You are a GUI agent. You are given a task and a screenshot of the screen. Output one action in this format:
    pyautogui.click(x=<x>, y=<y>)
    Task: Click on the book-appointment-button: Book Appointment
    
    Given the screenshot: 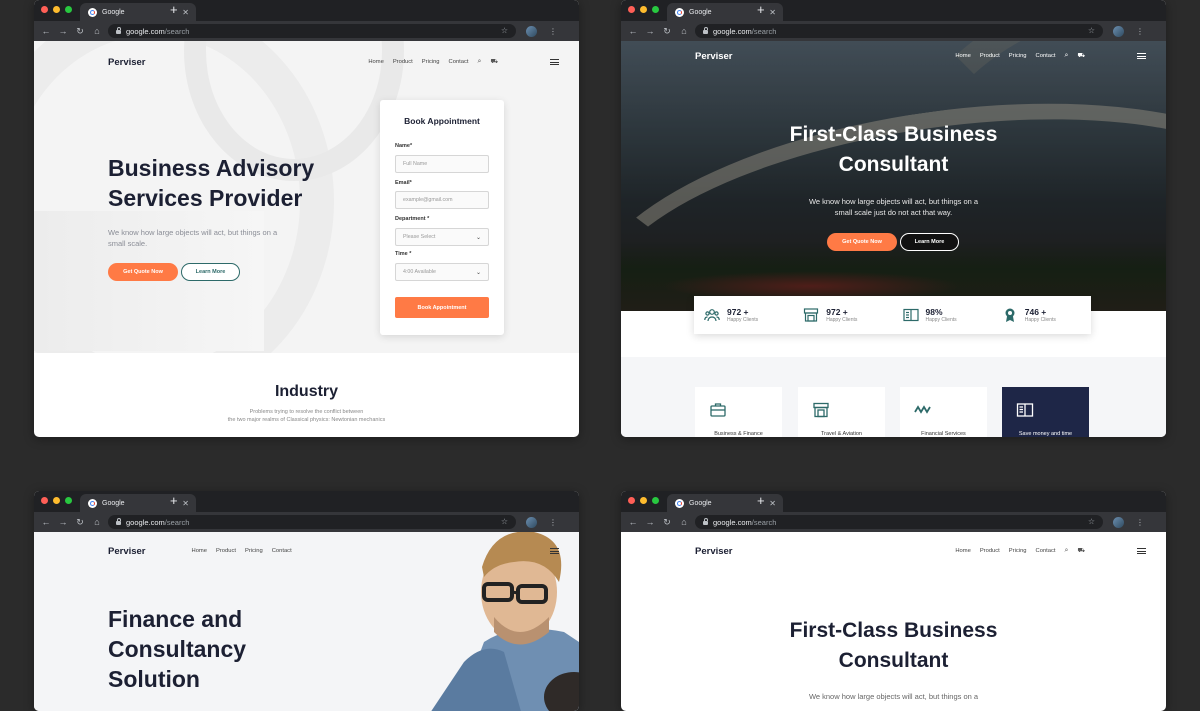 What is the action you would take?
    pyautogui.click(x=442, y=307)
    